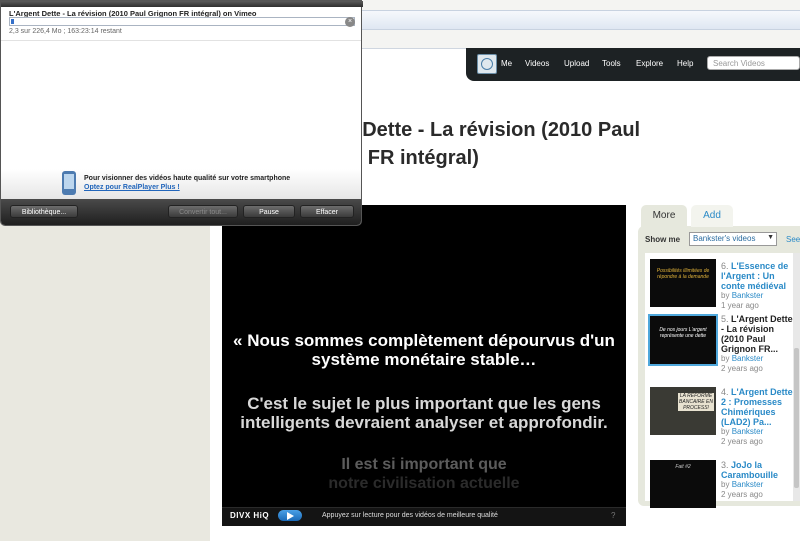  Describe the element at coordinates (250, 515) in the screenshot. I see `divx-logo: DIVX HiQ` at that location.